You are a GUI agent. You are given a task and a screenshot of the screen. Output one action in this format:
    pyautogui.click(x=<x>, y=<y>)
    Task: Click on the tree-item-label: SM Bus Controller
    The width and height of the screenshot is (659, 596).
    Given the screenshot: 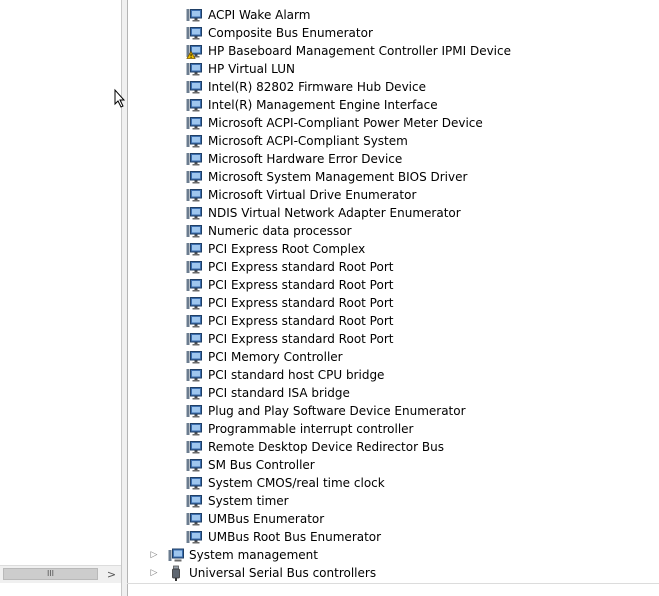 What is the action you would take?
    pyautogui.click(x=261, y=465)
    